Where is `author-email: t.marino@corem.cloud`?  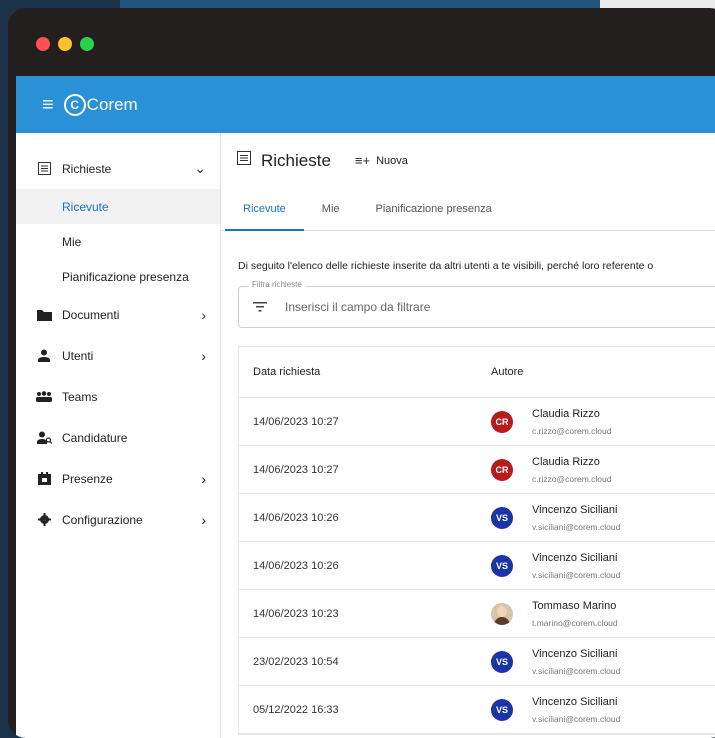
author-email: t.marino@corem.cloud is located at coordinates (575, 622).